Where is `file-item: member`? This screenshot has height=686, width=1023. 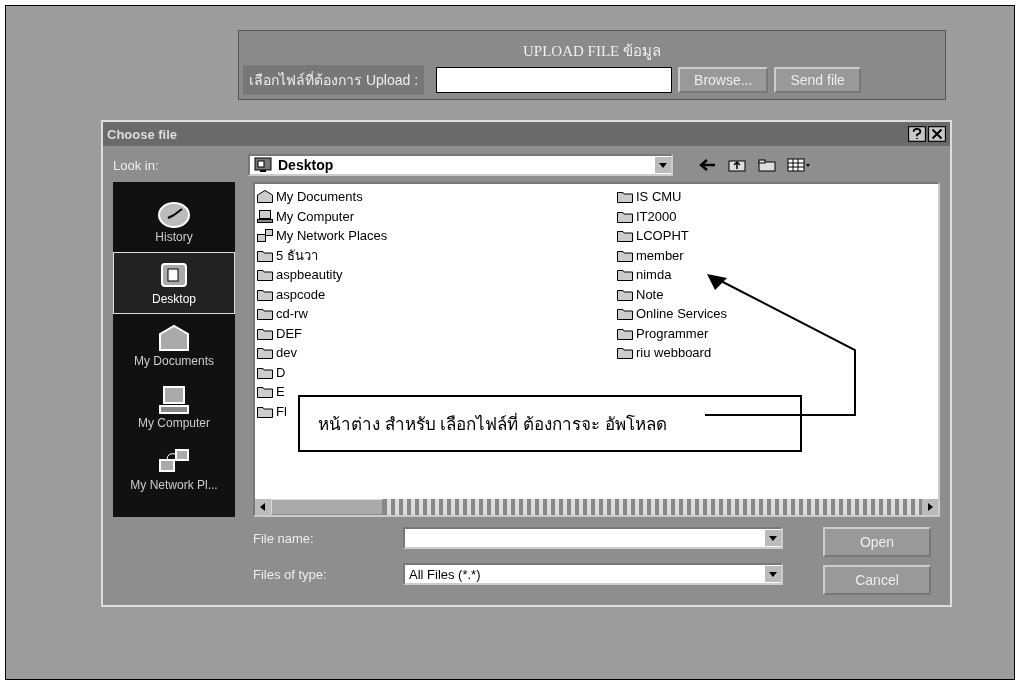 file-item: member is located at coordinates (650, 255).